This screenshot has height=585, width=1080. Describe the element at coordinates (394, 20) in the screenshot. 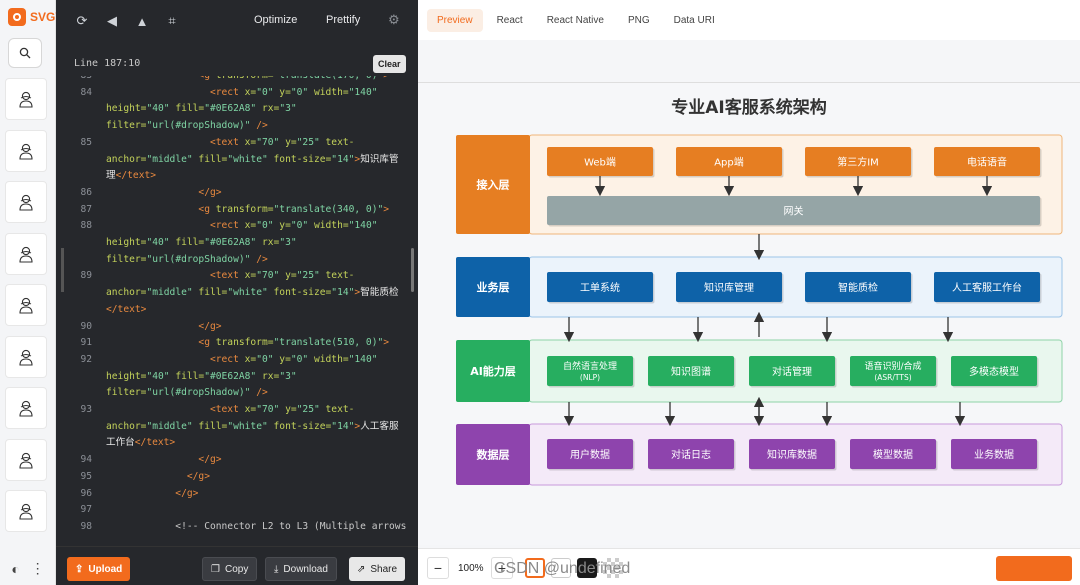

I see `gear-icon: ⚙` at that location.